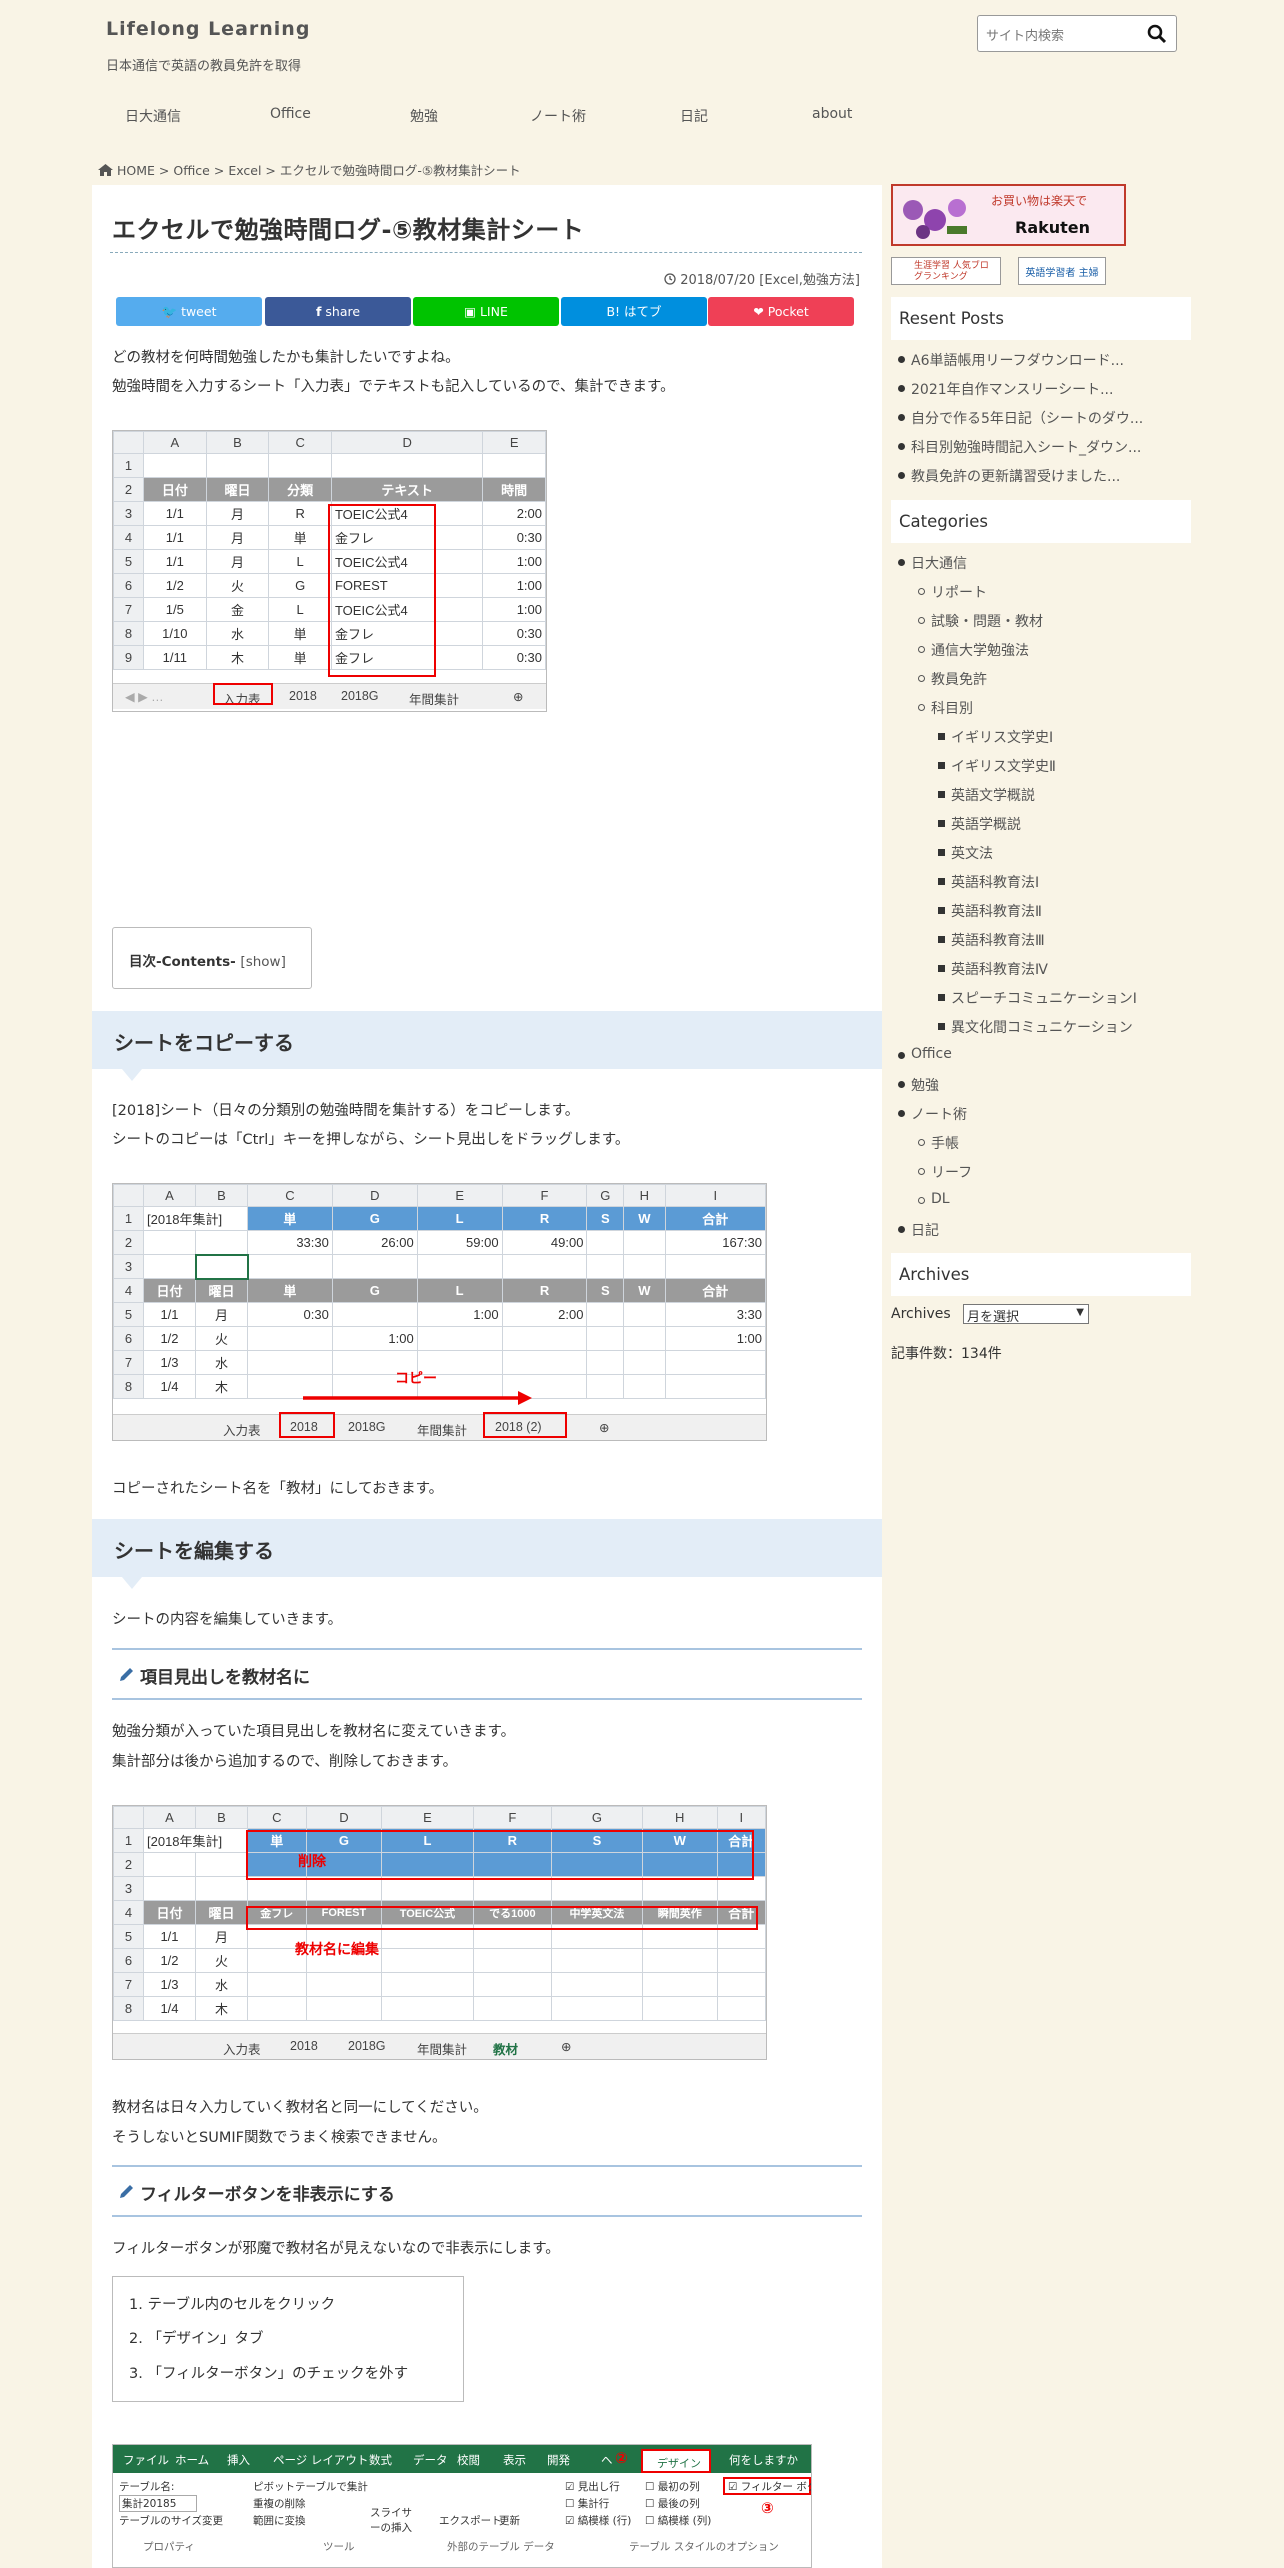  What do you see at coordinates (1157, 34) in the screenshot?
I see `search-icon` at bounding box center [1157, 34].